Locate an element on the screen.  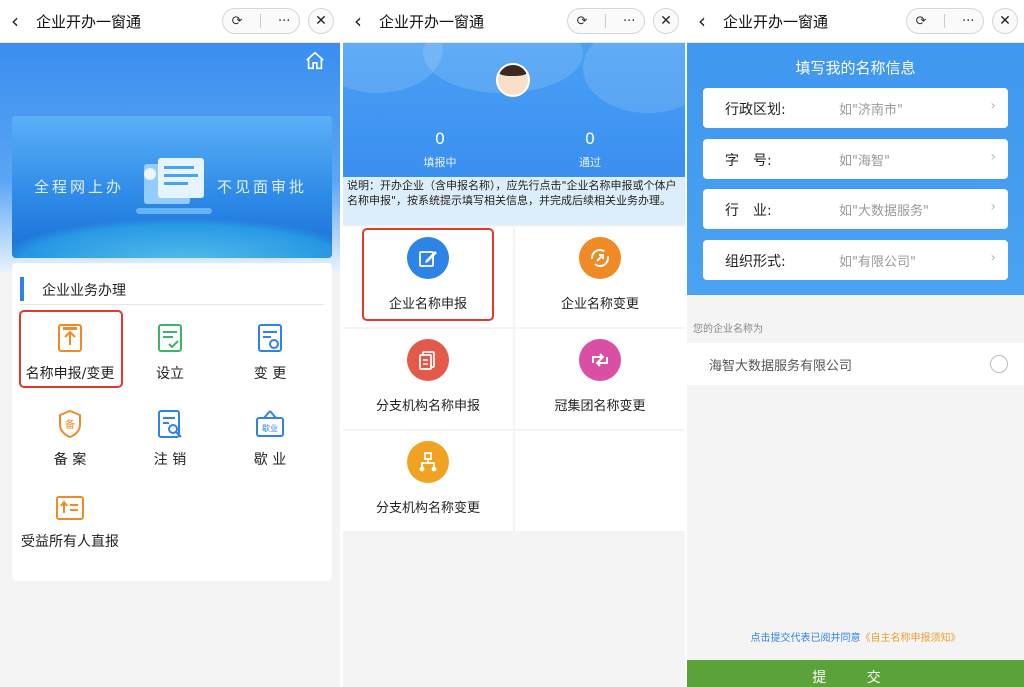
grid-item-filing: 备 备 案 is located at coordinates (70, 439).